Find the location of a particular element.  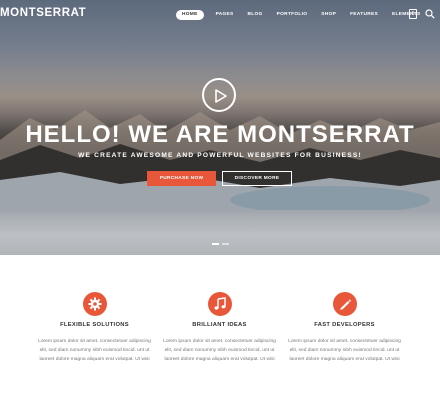

menu-item-portfolio: PORTFOLIO is located at coordinates (292, 15).